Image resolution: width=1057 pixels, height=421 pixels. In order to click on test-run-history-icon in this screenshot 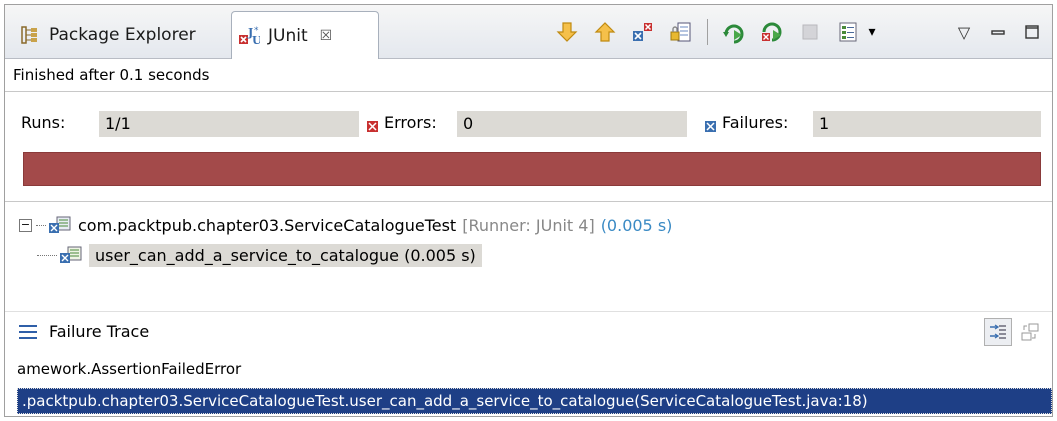, I will do `click(848, 32)`.